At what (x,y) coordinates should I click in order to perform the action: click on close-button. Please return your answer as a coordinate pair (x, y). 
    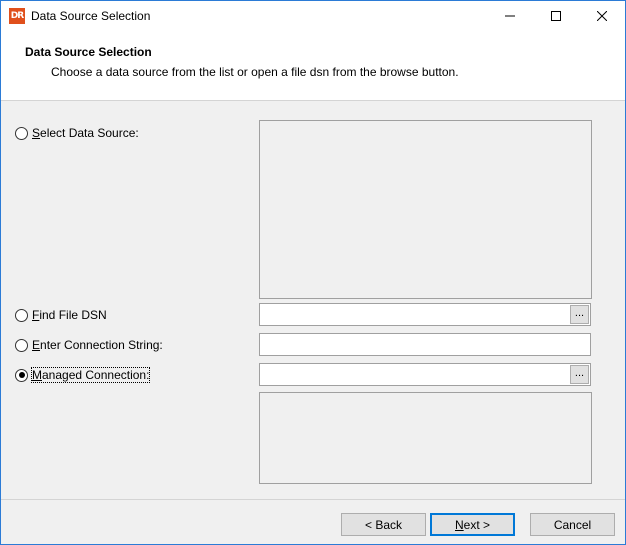
    Looking at the image, I should click on (602, 16).